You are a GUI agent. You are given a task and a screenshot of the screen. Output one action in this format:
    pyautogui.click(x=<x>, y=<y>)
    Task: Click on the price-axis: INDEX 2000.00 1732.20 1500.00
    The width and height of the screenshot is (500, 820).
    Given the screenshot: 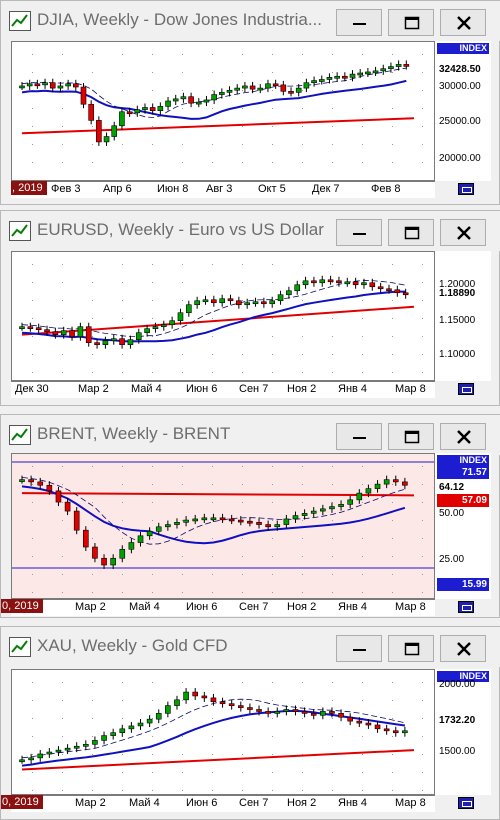 What is the action you would take?
    pyautogui.click(x=463, y=732)
    